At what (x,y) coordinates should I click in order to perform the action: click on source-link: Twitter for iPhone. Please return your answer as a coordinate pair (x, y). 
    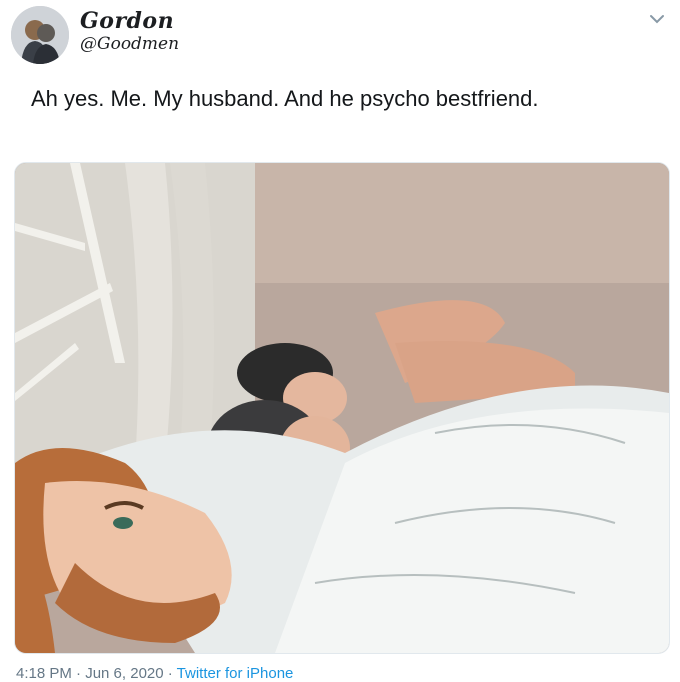
    Looking at the image, I should click on (235, 673).